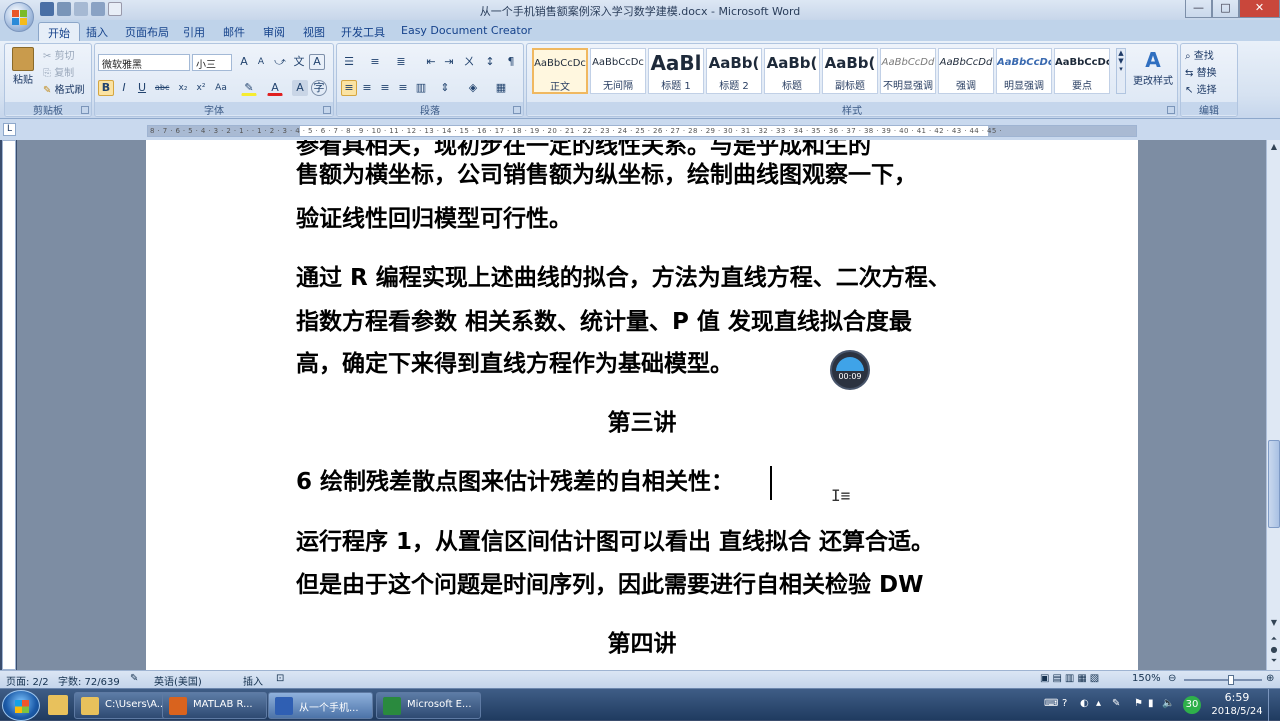  I want to click on action-center-icon: ⚑, so click(1138, 703).